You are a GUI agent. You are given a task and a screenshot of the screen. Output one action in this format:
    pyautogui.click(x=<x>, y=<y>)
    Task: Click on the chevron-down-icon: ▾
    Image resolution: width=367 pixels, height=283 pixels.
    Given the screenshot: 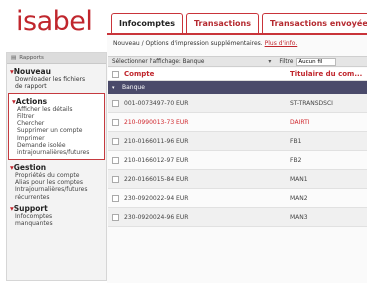 What is the action you would take?
    pyautogui.click(x=269, y=61)
    